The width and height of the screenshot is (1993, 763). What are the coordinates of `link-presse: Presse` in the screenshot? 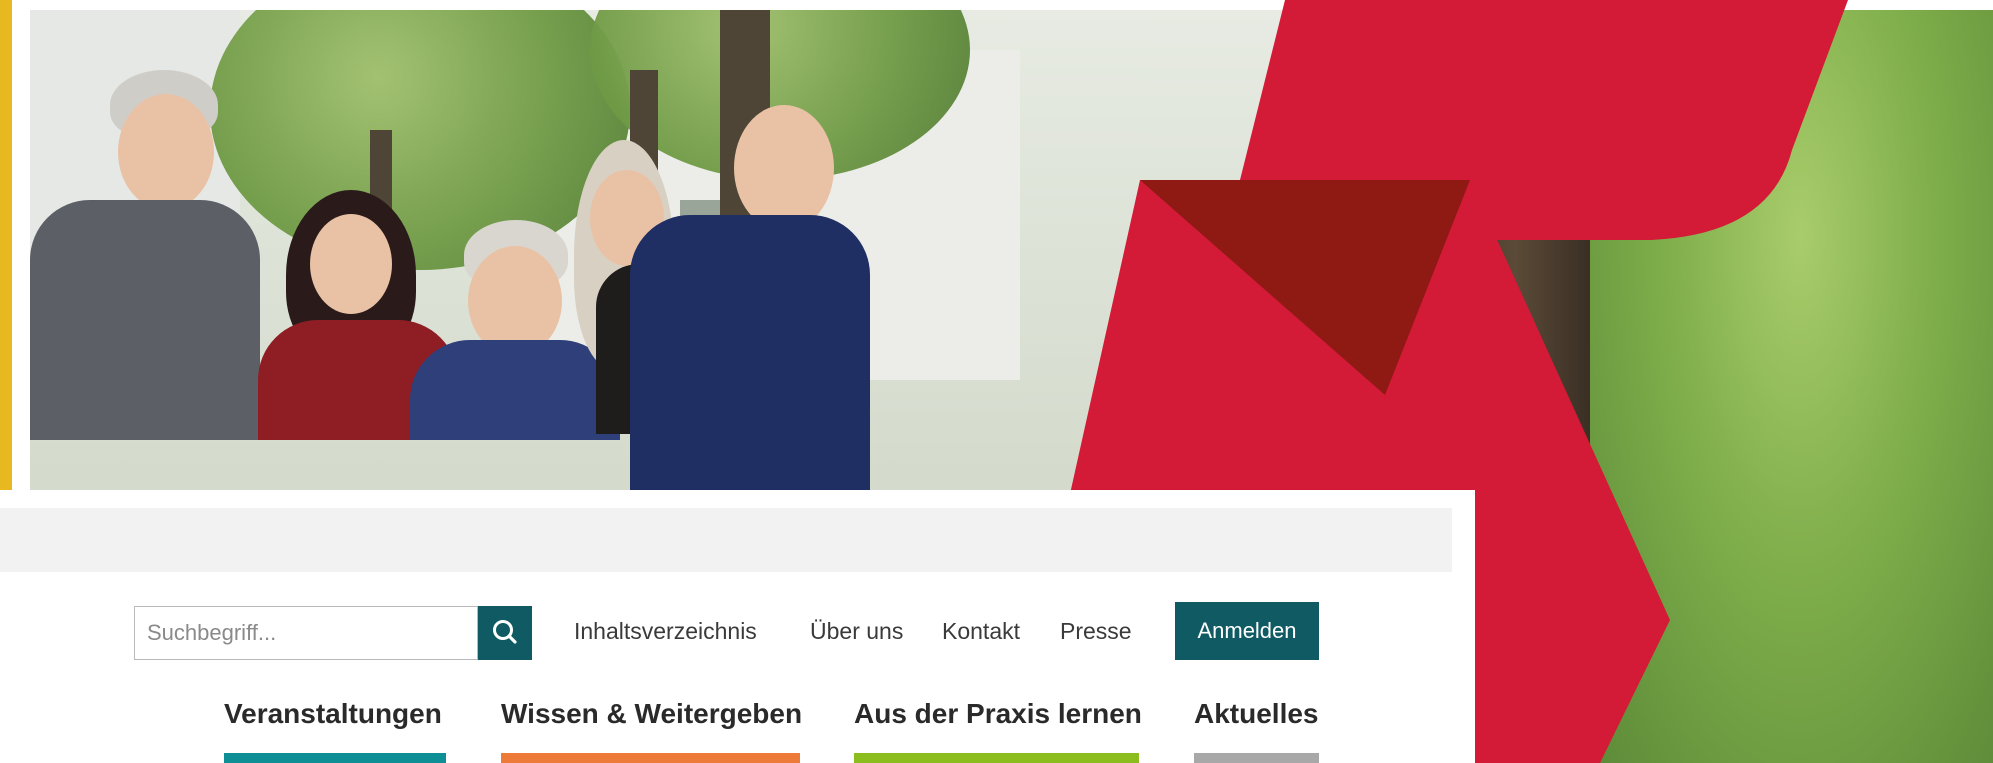 It's located at (1096, 631).